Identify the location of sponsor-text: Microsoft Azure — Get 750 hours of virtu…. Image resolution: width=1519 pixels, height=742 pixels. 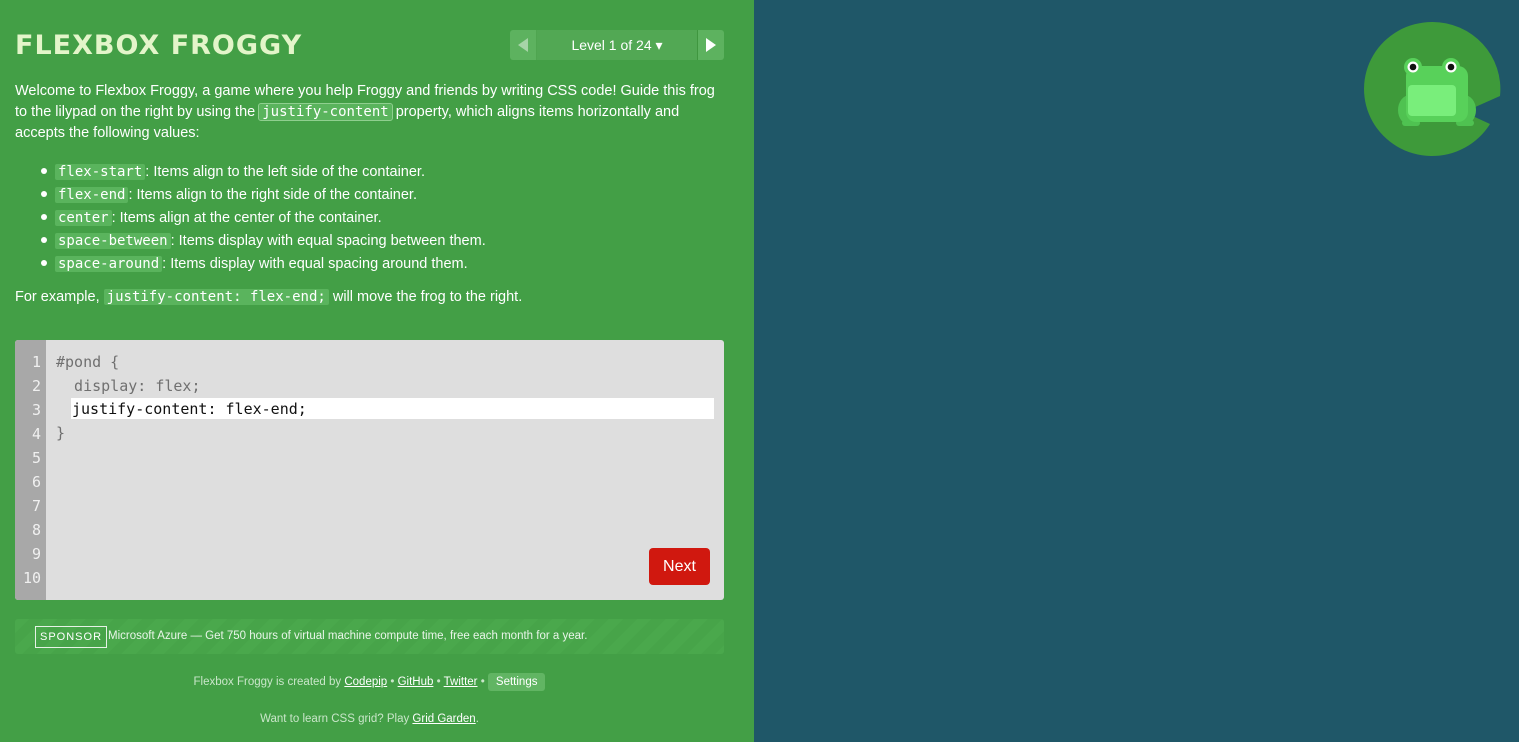
(347, 636).